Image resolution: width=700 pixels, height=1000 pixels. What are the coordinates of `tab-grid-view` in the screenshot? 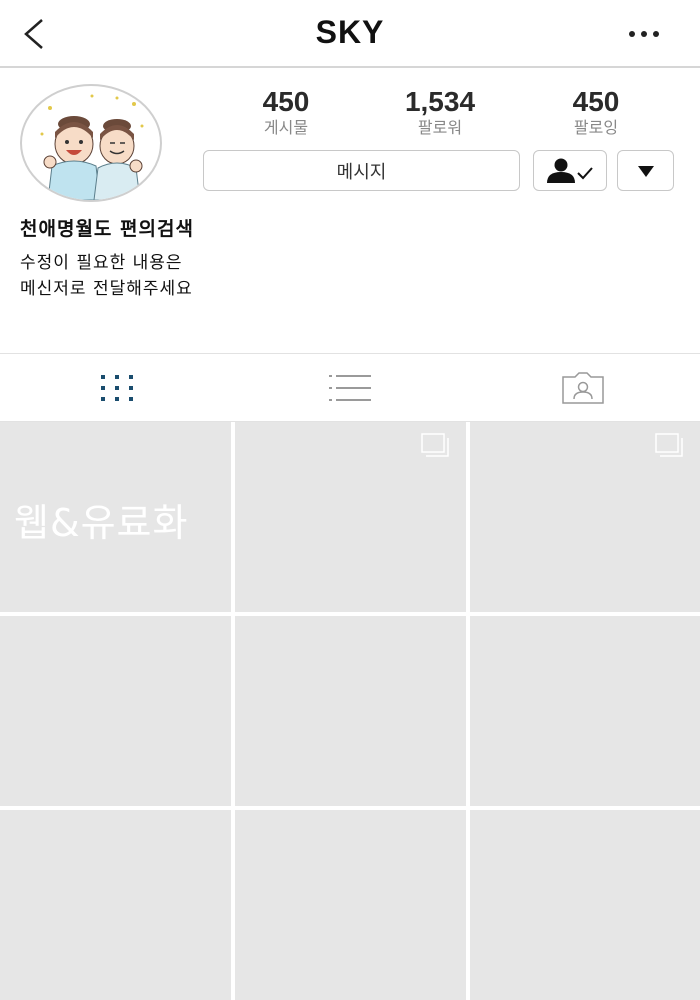 It's located at (116, 387).